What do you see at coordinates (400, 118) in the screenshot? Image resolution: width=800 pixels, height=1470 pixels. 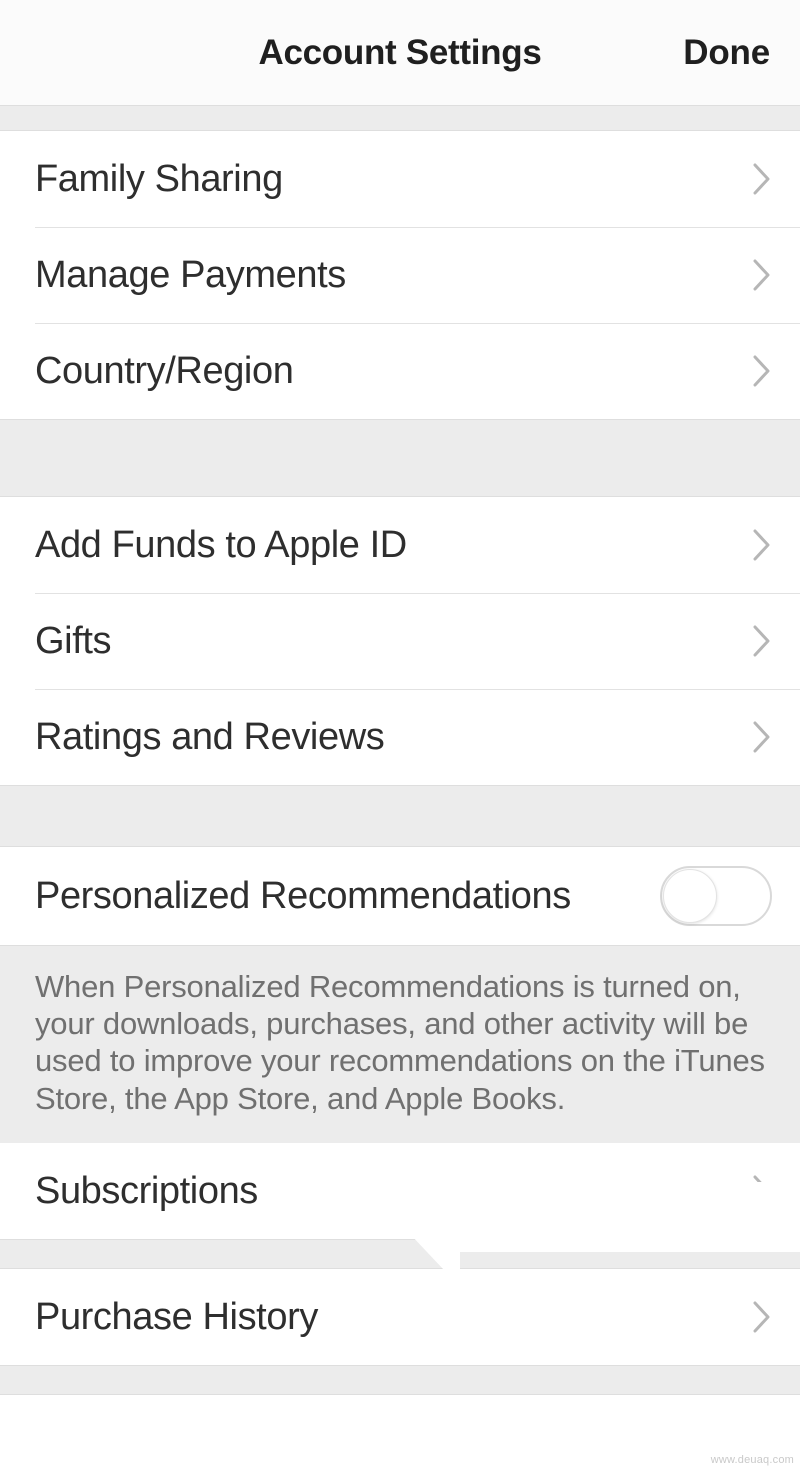 I see `section-gap-top` at bounding box center [400, 118].